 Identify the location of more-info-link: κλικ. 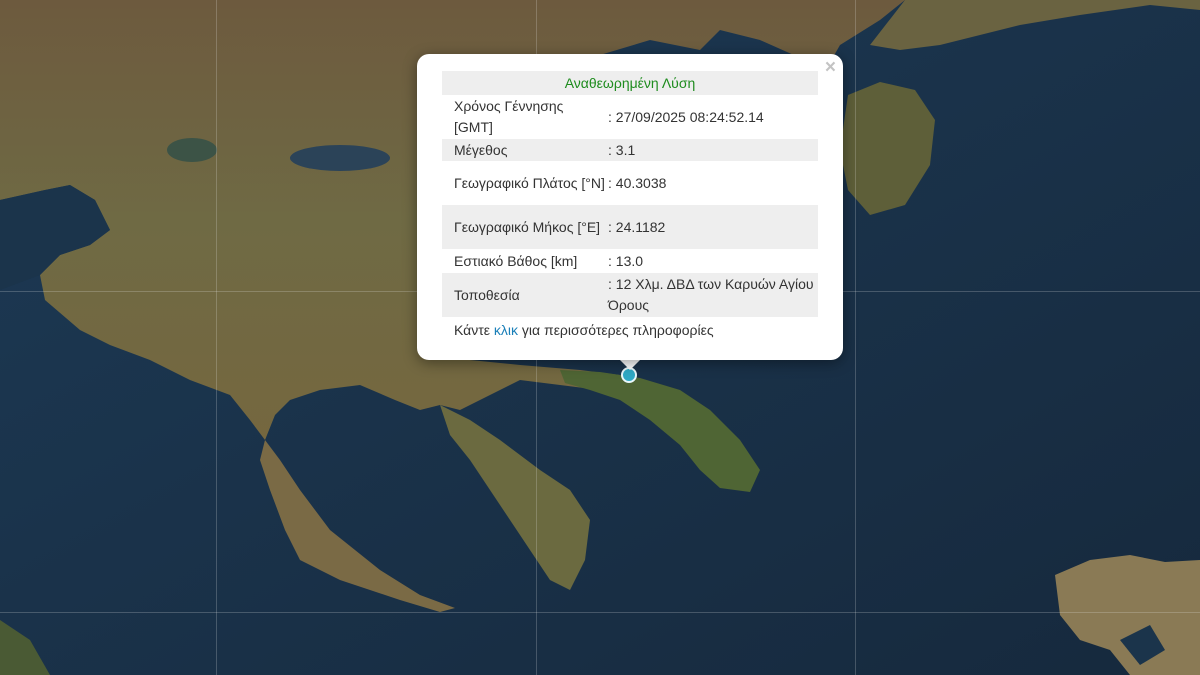
(506, 330).